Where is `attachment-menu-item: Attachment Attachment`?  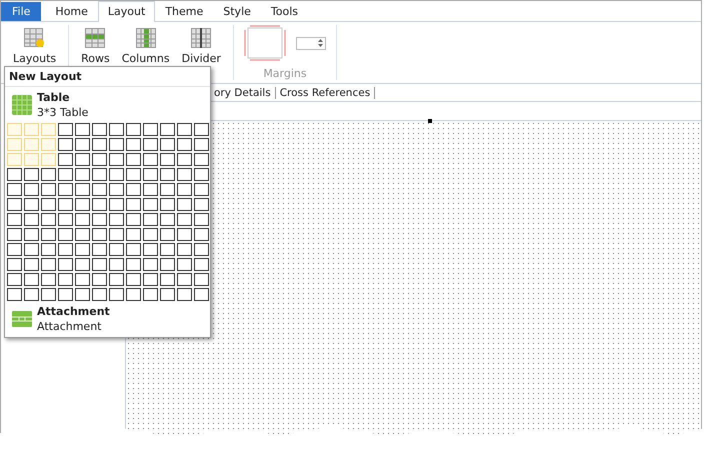
attachment-menu-item: Attachment Attachment is located at coordinates (107, 319).